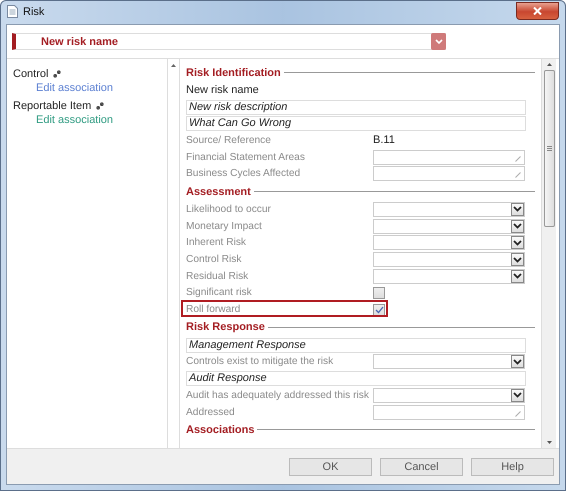 The height and width of the screenshot is (491, 566). I want to click on field-label: Addressed, so click(211, 412).